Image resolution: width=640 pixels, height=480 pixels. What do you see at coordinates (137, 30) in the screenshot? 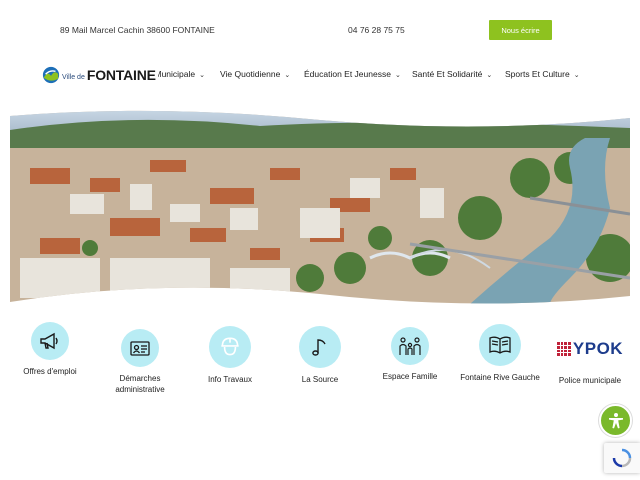
I see `address-text: 89 Mail Marcel Cachin 38600 FONTAINE` at bounding box center [137, 30].